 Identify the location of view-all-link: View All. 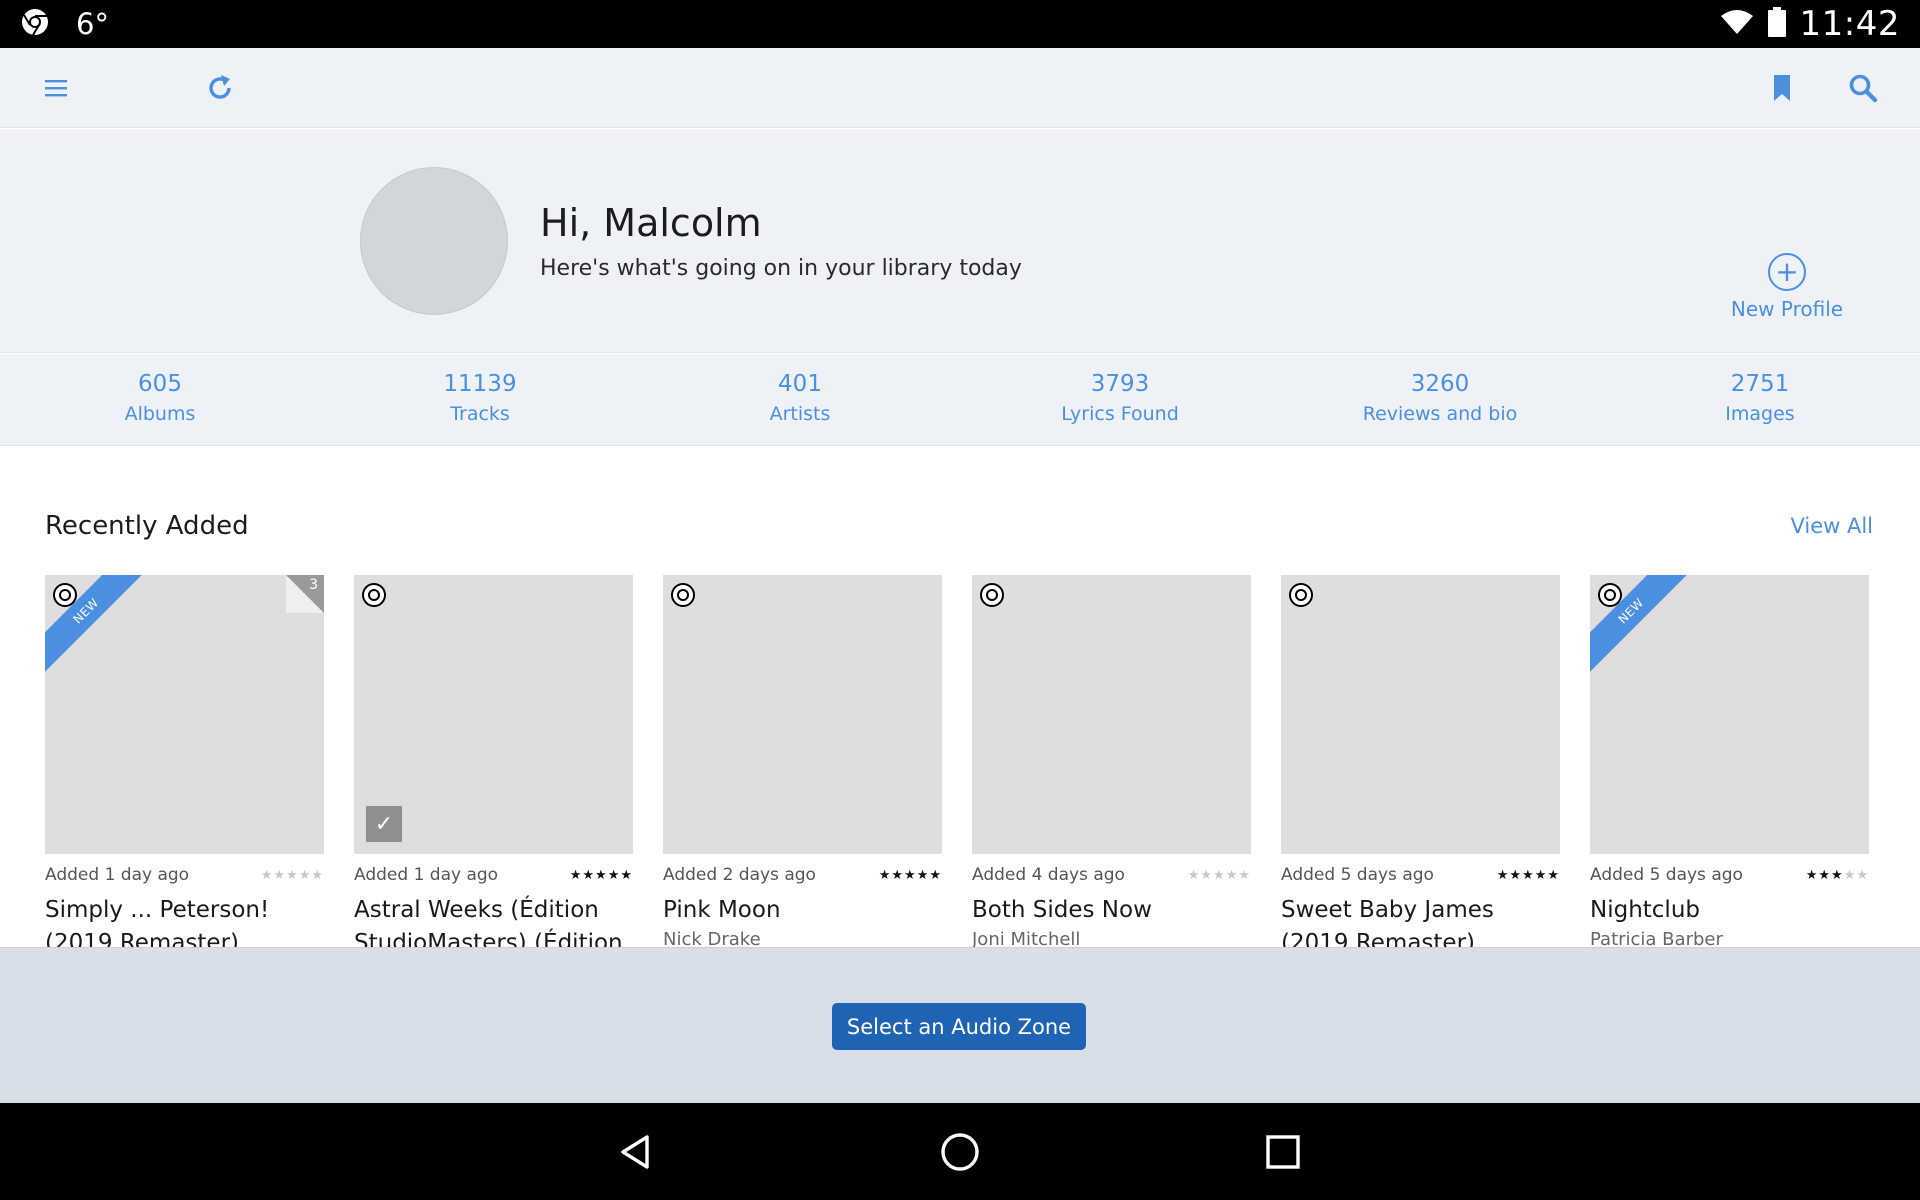
(1831, 526).